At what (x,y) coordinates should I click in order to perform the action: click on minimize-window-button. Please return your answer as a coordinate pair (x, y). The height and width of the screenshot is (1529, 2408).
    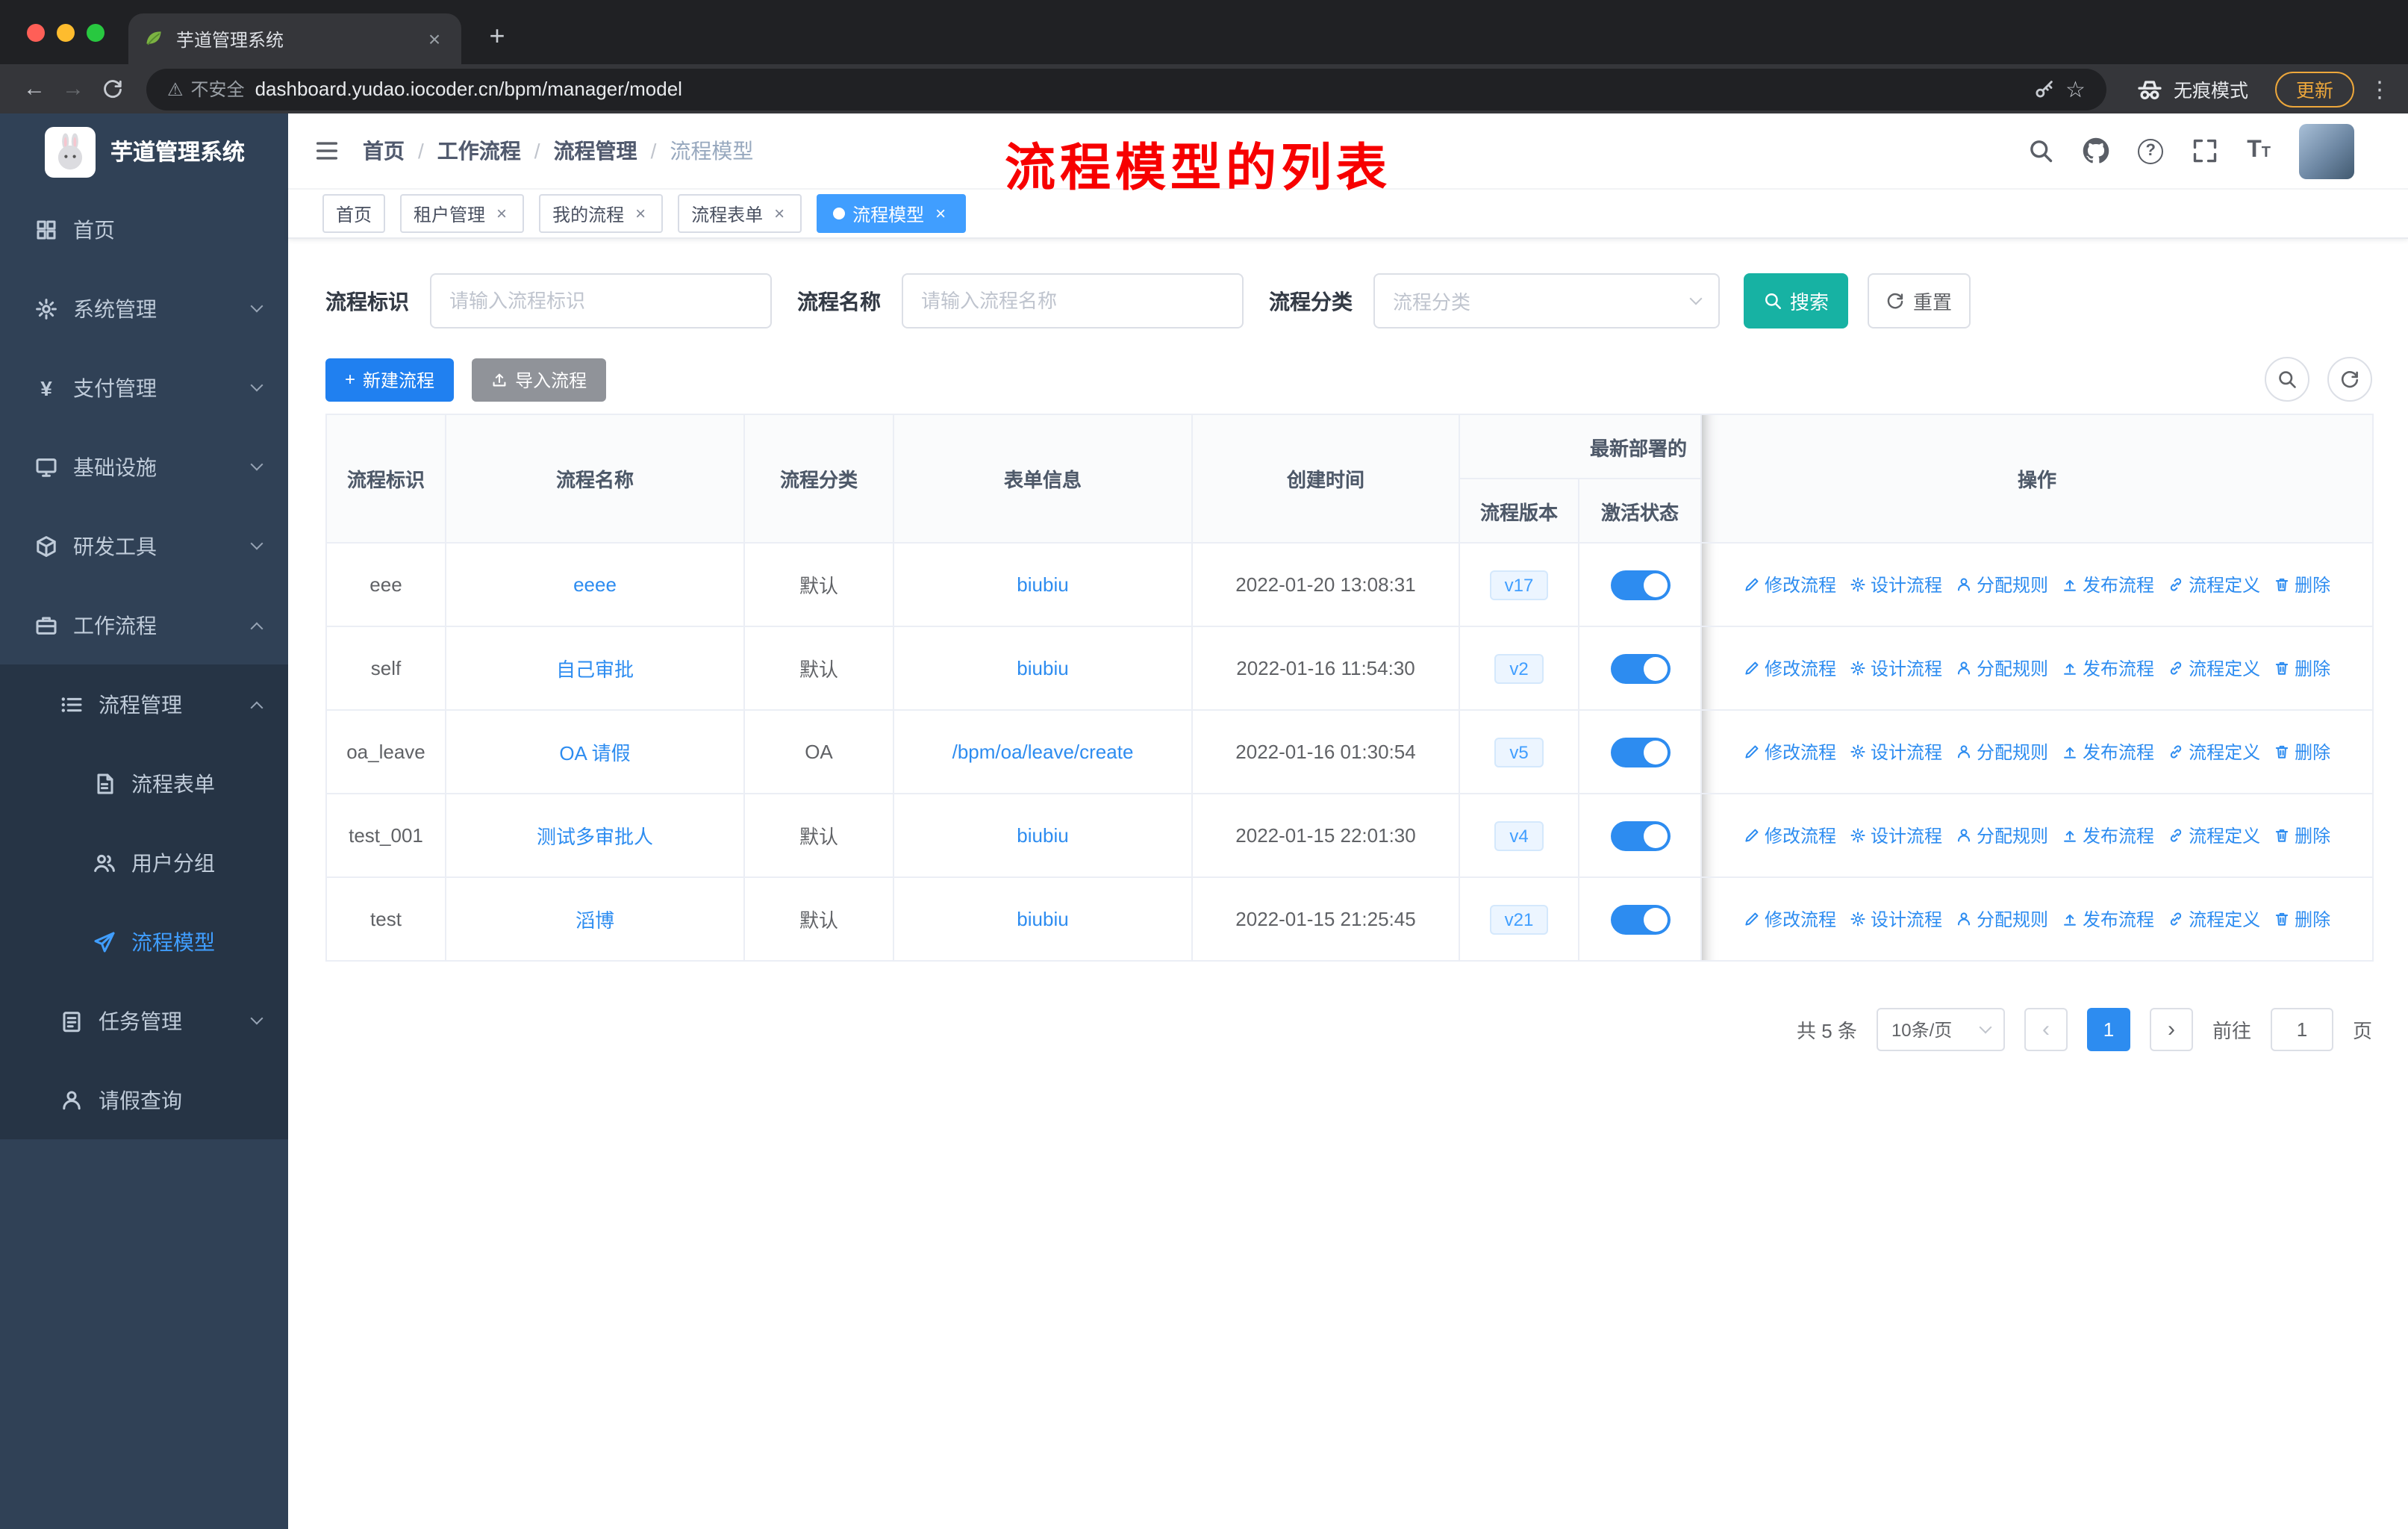
    Looking at the image, I should click on (66, 33).